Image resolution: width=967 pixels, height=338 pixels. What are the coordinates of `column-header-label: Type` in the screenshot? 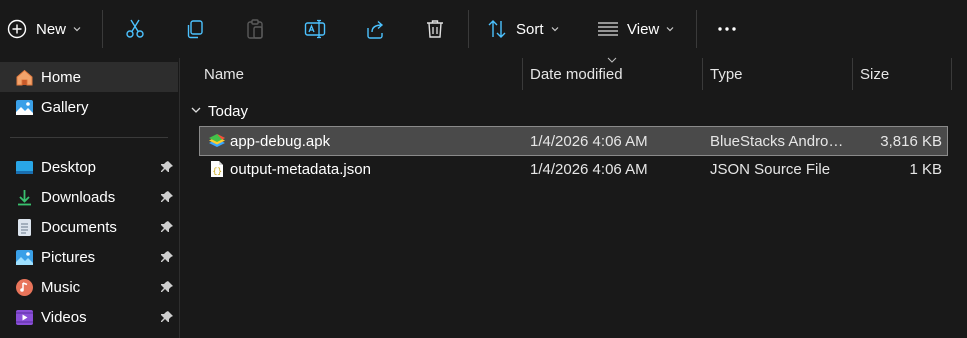 It's located at (726, 74).